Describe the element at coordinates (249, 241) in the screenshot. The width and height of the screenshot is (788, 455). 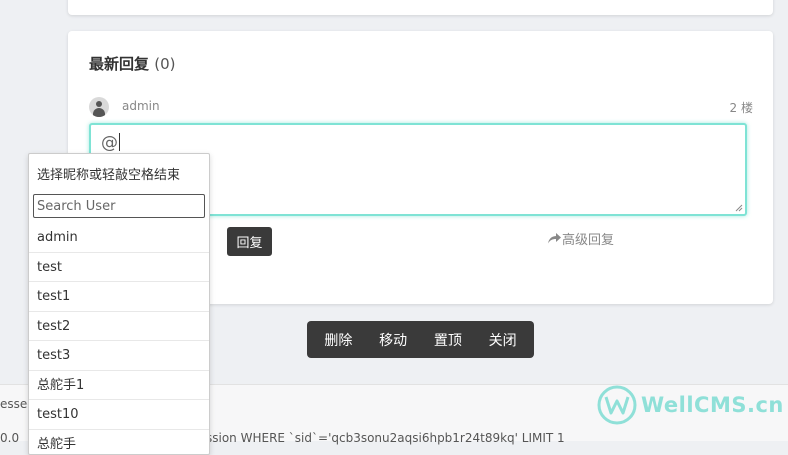
I see `reply-button: 回复` at that location.